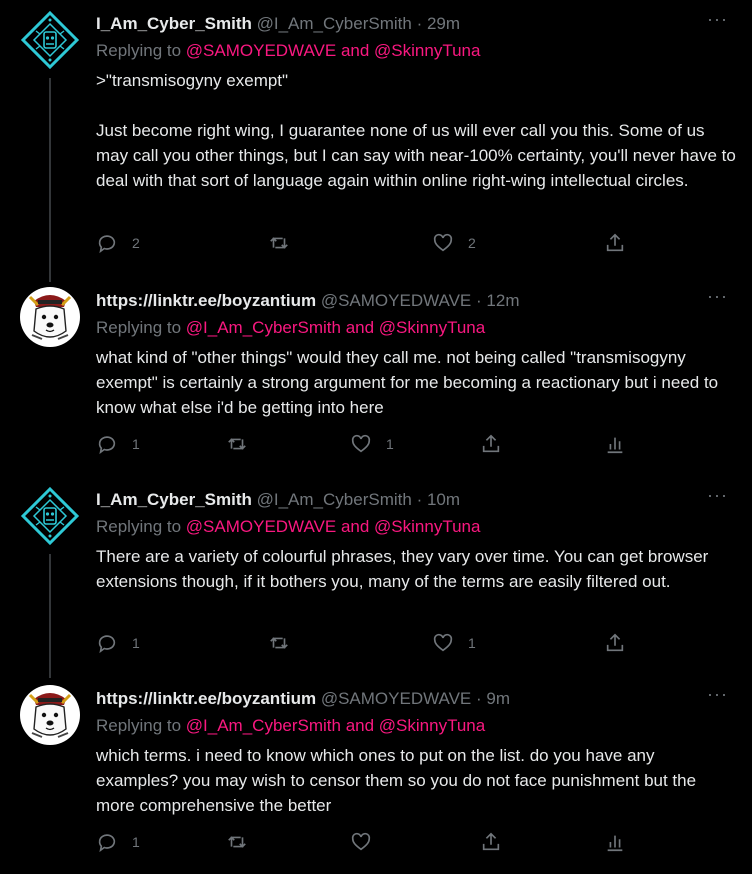  What do you see at coordinates (366, 244) in the screenshot?
I see `action-bar: 2 2` at bounding box center [366, 244].